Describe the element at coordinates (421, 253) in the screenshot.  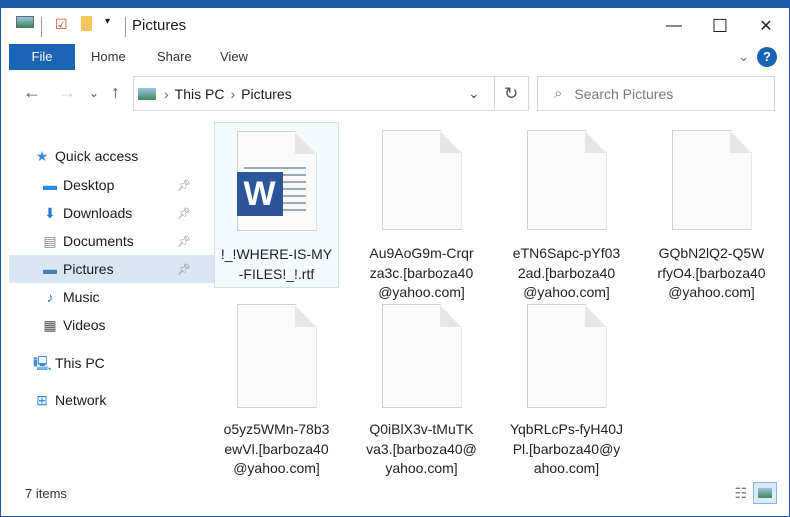
I see `file-name-line: Au9AoG9m-Crqr` at that location.